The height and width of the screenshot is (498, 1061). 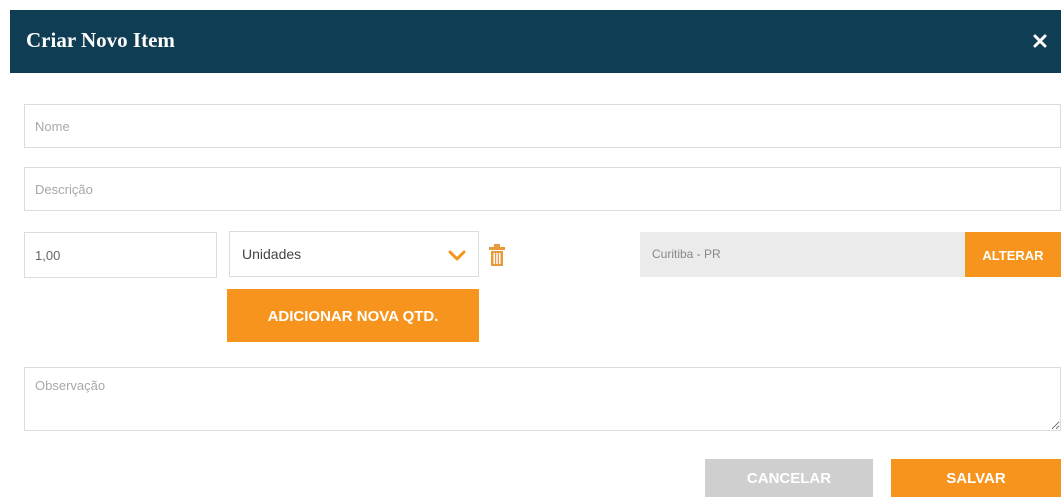 I want to click on nome-input, so click(x=542, y=126).